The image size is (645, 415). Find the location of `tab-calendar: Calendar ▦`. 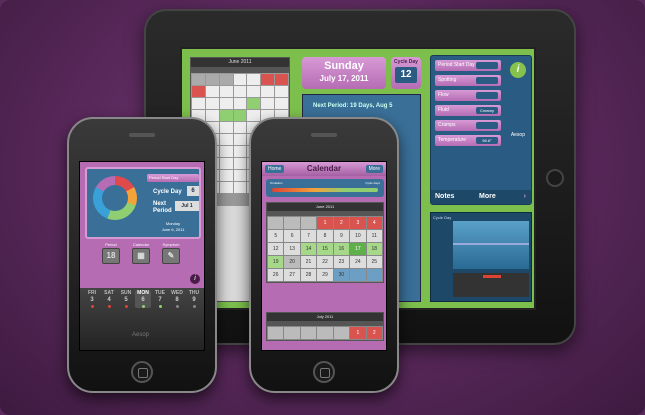

tab-calendar: Calendar ▦ is located at coordinates (141, 253).